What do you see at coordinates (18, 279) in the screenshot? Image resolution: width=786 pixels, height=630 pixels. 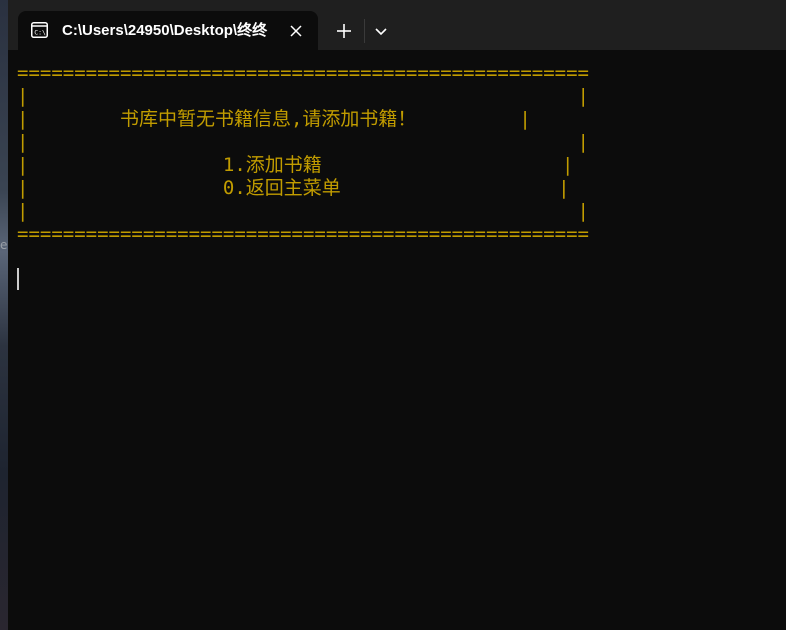 I see `text-cursor` at bounding box center [18, 279].